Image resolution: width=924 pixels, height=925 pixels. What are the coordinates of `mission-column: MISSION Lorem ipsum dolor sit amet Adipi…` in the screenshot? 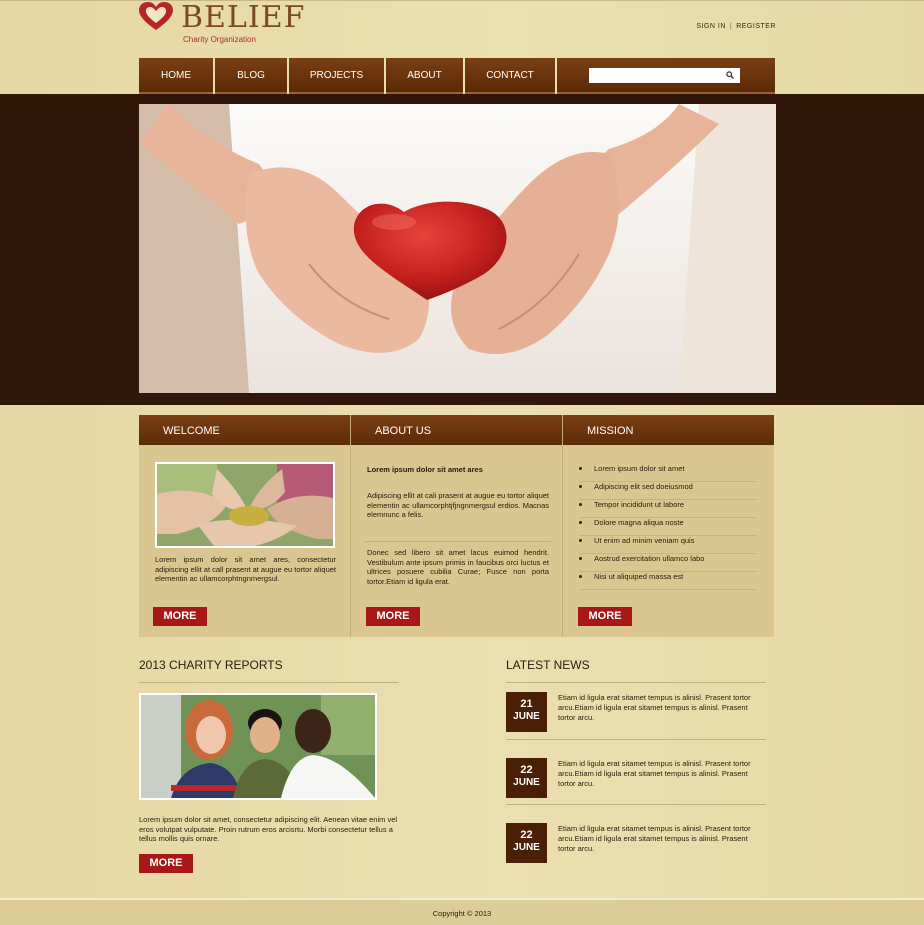 It's located at (668, 526).